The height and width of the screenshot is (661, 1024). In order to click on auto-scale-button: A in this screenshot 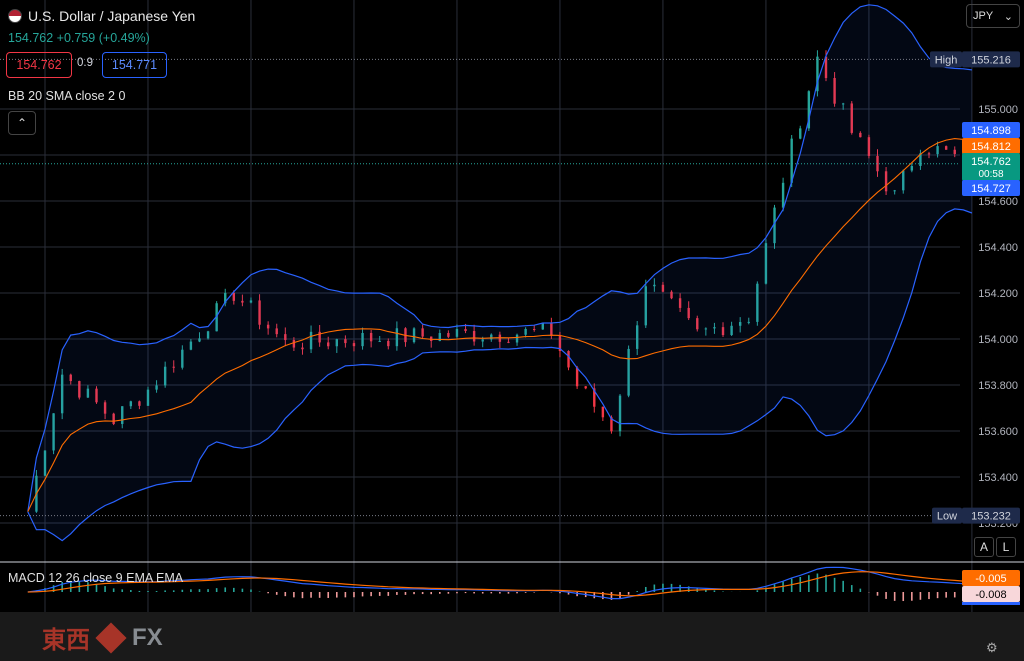, I will do `click(984, 547)`.